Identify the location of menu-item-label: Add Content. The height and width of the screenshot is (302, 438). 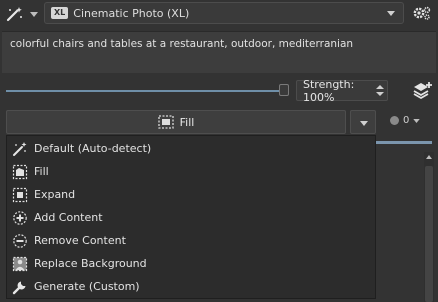
(68, 217).